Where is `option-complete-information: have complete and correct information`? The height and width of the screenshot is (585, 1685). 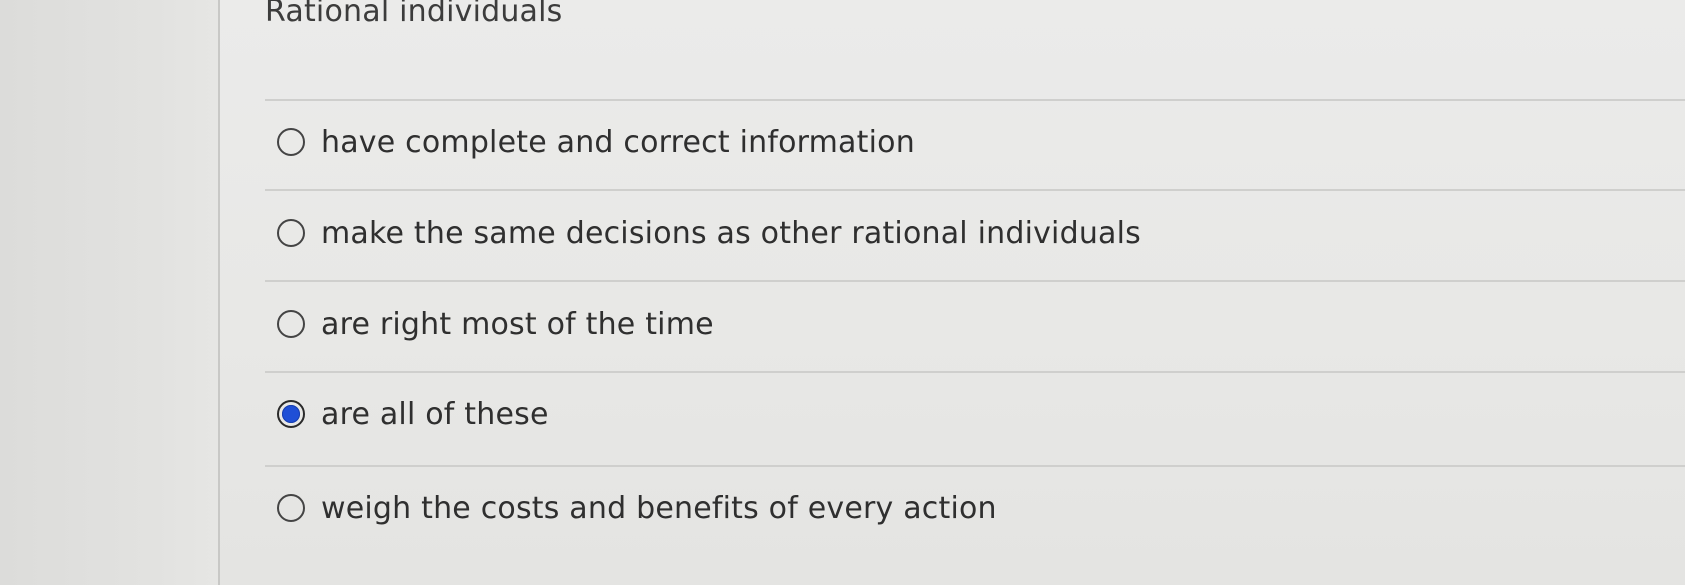
option-complete-information: have complete and correct information is located at coordinates (596, 142).